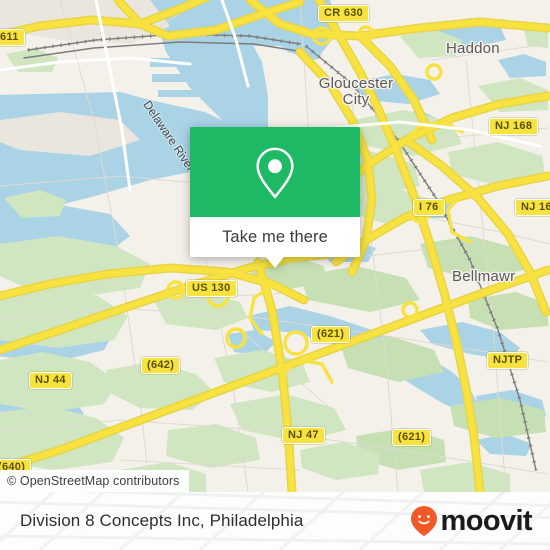 The image size is (550, 550). I want to click on shield-njtp: NJTP, so click(508, 360).